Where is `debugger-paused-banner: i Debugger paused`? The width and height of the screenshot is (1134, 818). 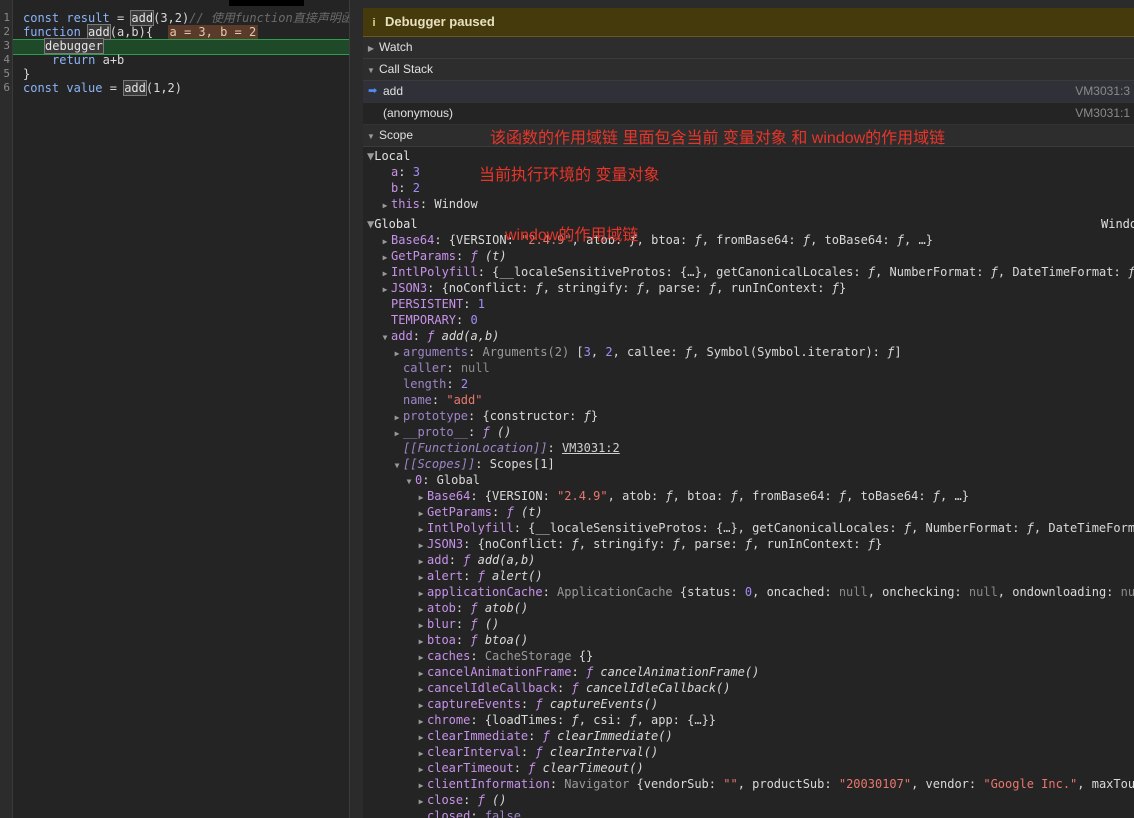
debugger-paused-banner: i Debugger paused is located at coordinates (748, 22).